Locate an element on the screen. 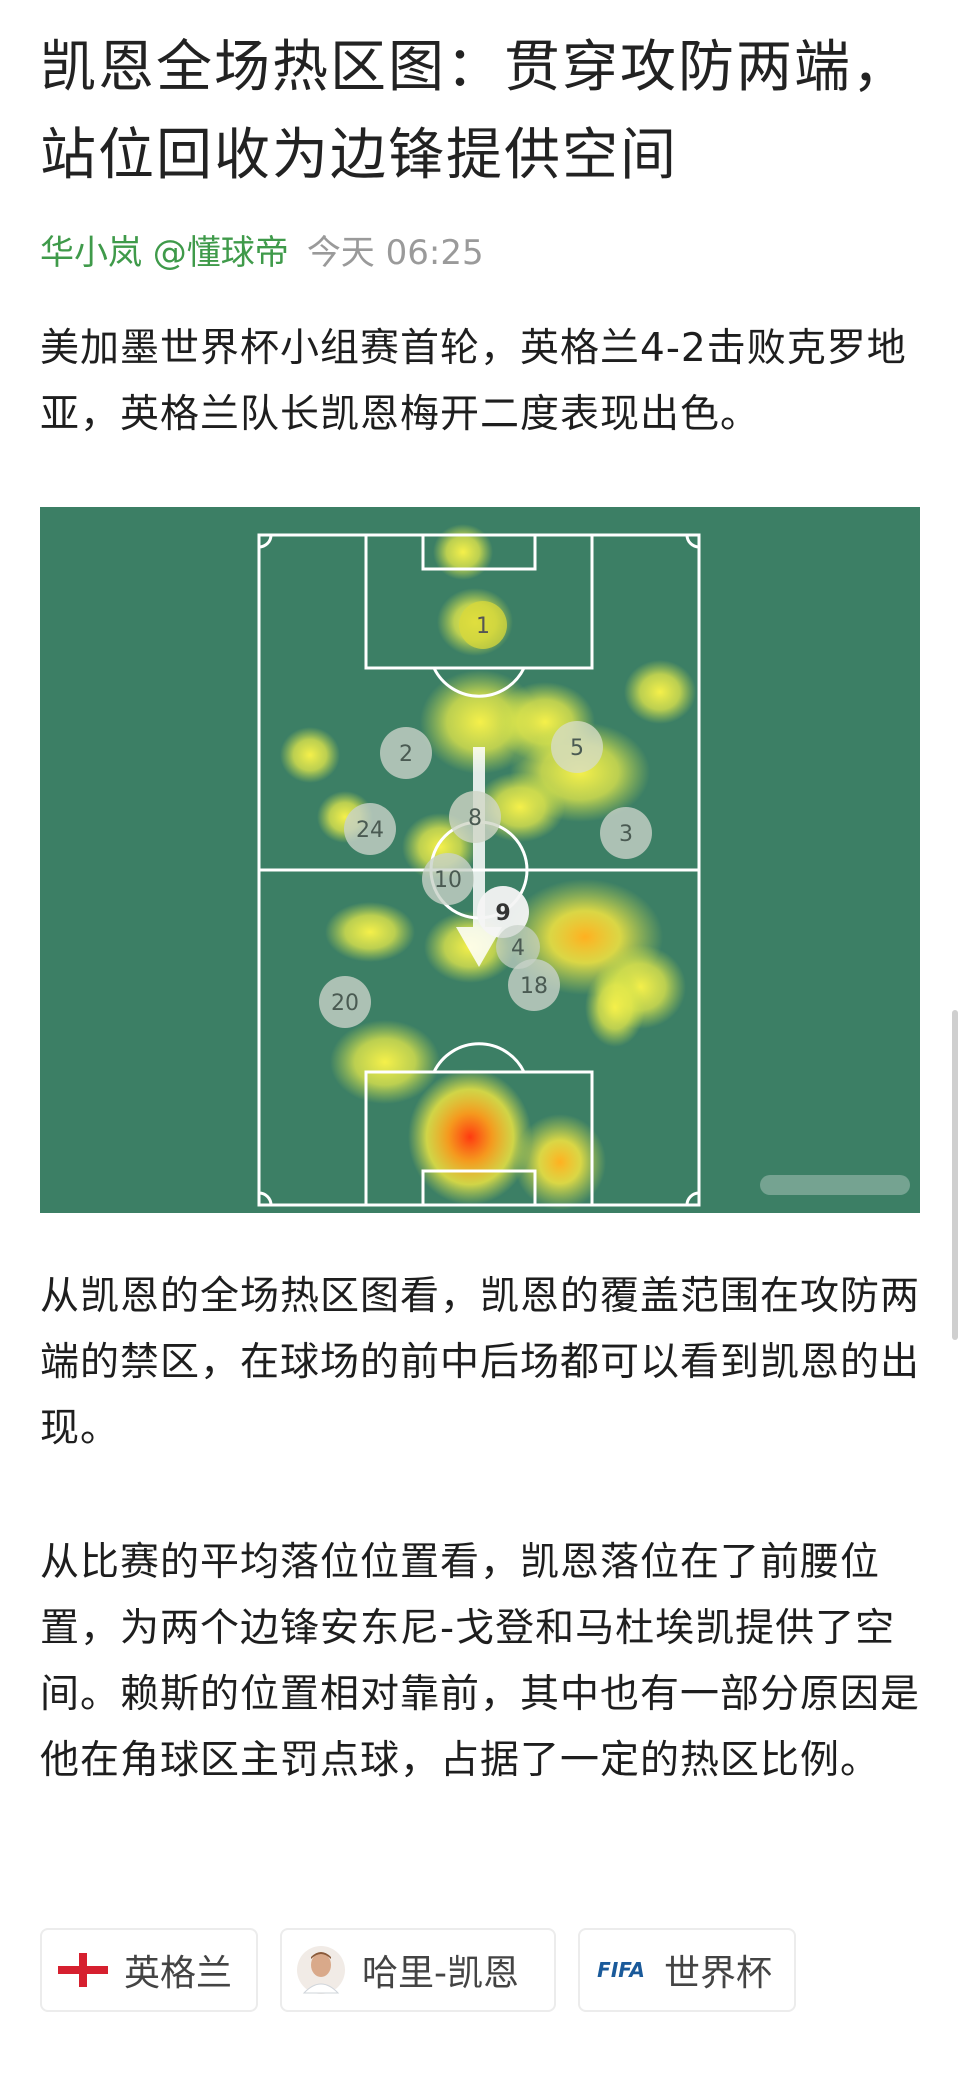 Image resolution: width=960 pixels, height=2074 pixels. player-number: 24 is located at coordinates (370, 830).